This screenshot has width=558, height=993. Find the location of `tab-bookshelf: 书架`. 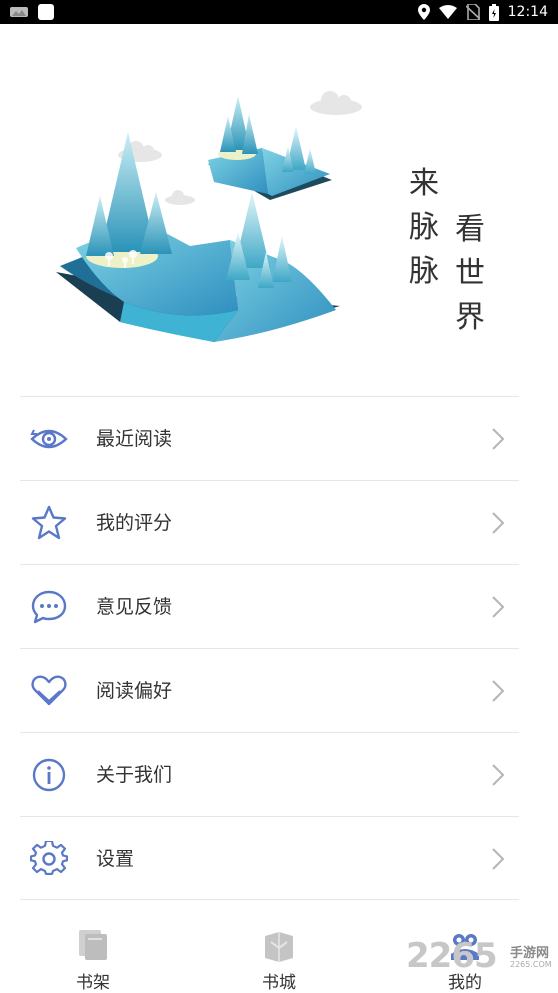

tab-bookshelf: 书架 is located at coordinates (93, 960).